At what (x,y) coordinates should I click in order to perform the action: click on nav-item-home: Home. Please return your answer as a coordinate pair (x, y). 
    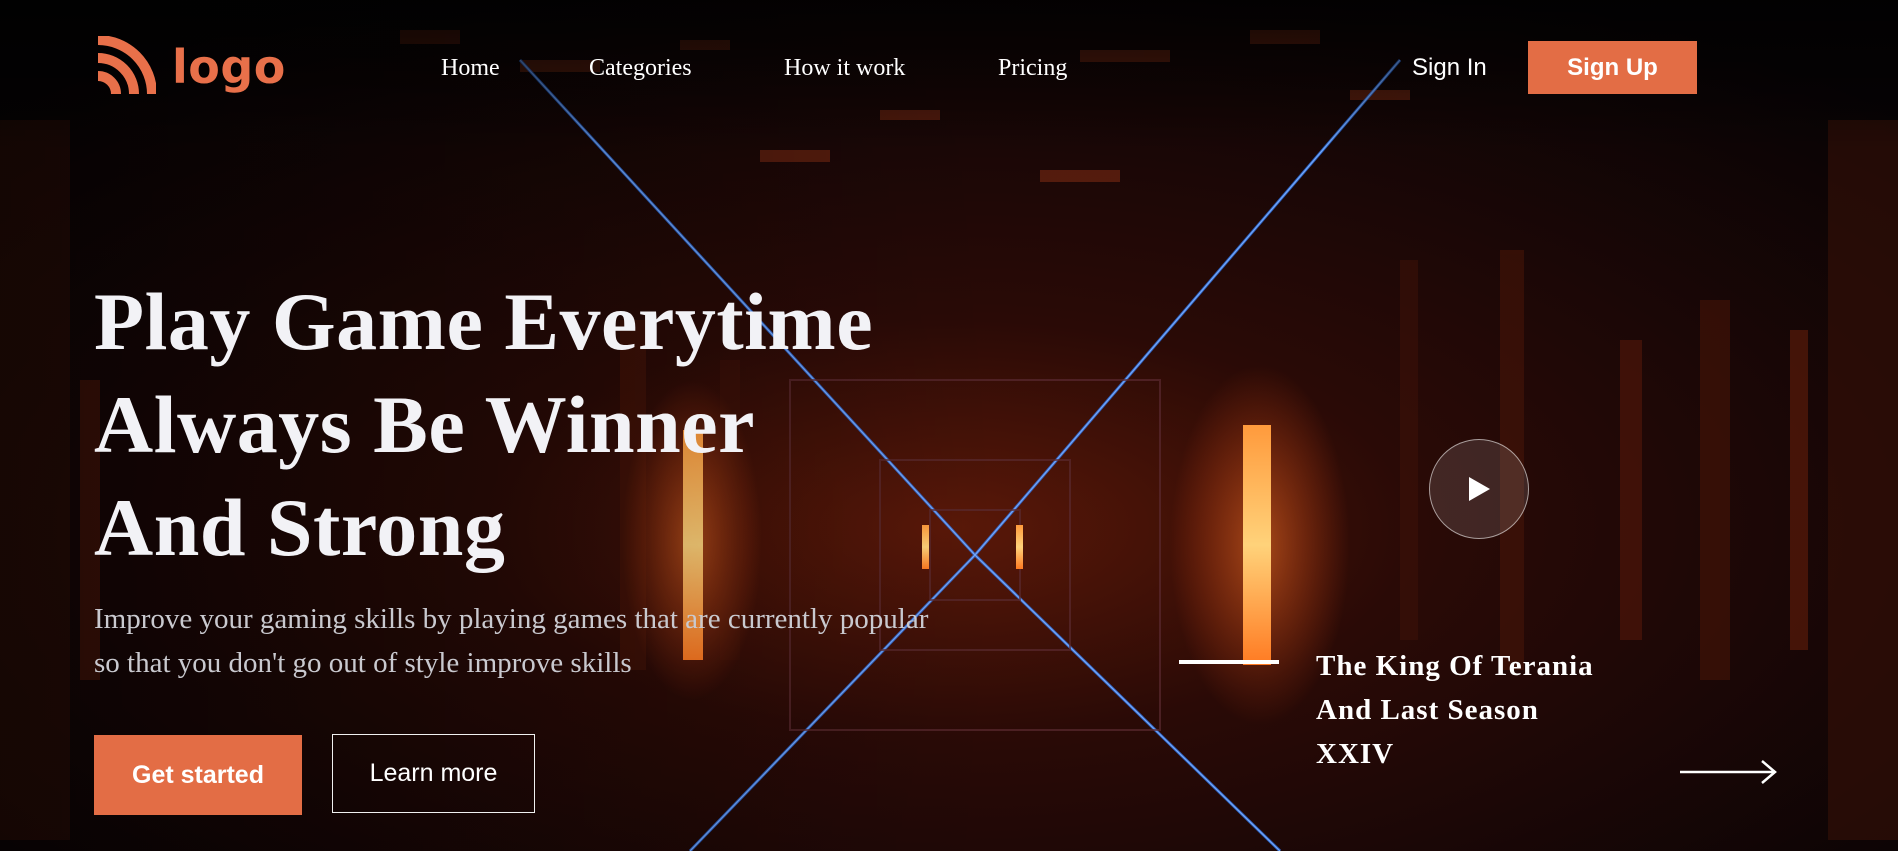
    Looking at the image, I should click on (470, 68).